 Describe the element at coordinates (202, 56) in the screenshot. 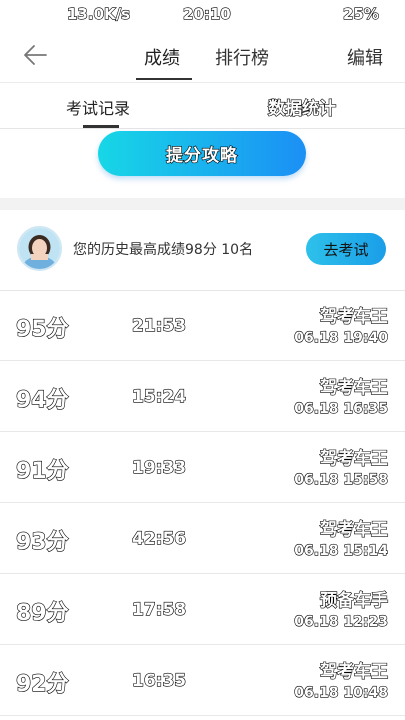

I see `top-nav: 成绩 排行榜 编辑` at that location.